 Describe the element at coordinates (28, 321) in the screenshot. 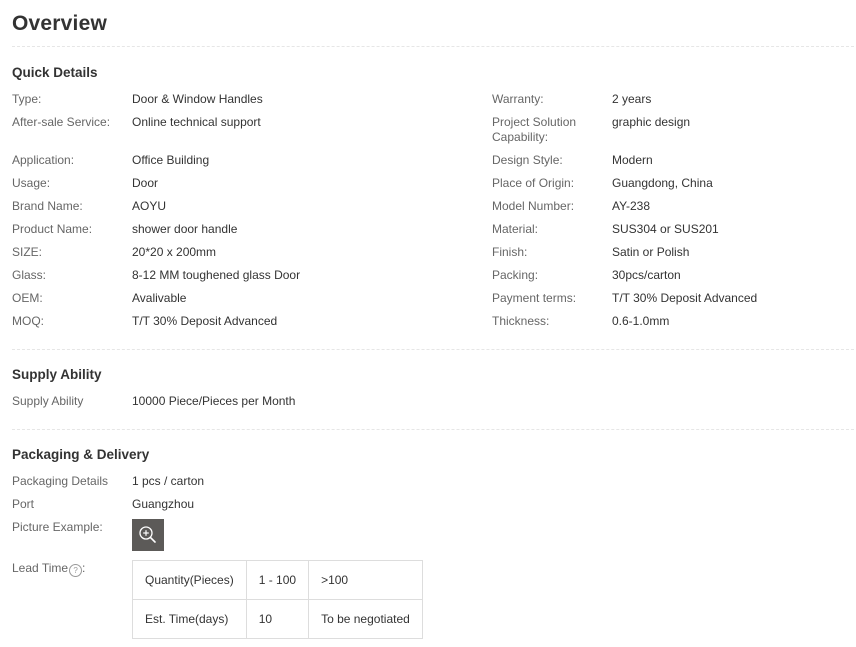

I see `detail-label: MOQ:` at that location.